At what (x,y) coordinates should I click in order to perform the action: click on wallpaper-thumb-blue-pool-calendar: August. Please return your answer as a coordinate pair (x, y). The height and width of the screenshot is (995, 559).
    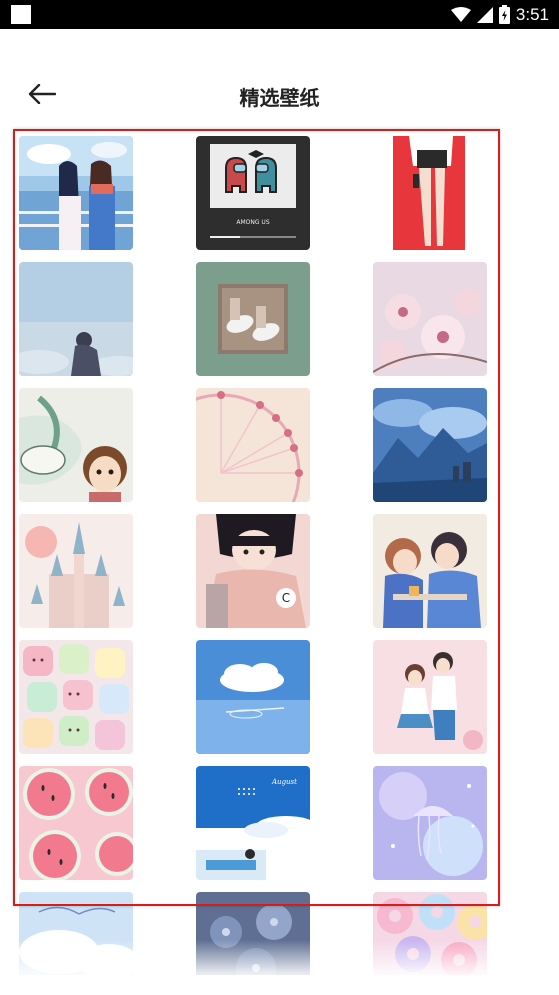
    Looking at the image, I should click on (253, 823).